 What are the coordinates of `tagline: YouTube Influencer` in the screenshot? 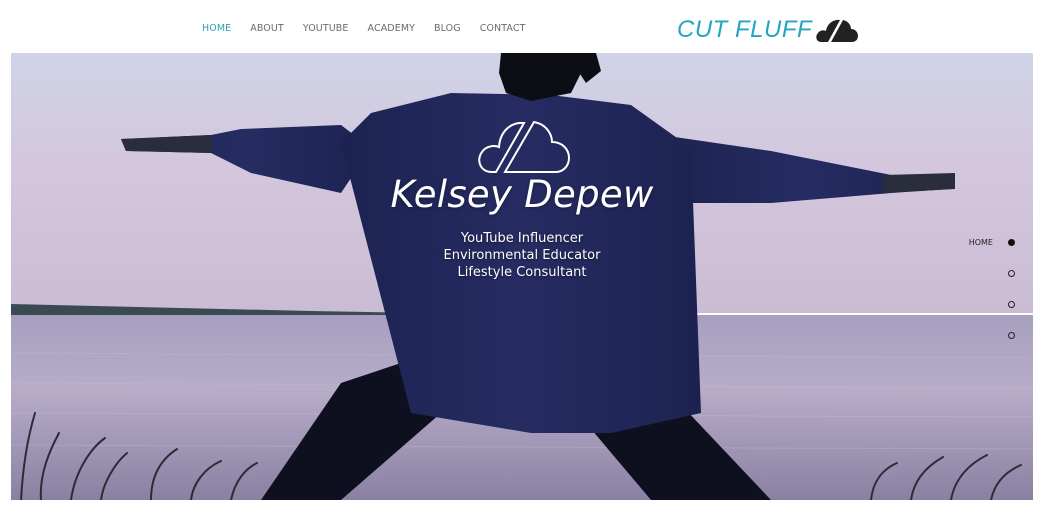 It's located at (522, 238).